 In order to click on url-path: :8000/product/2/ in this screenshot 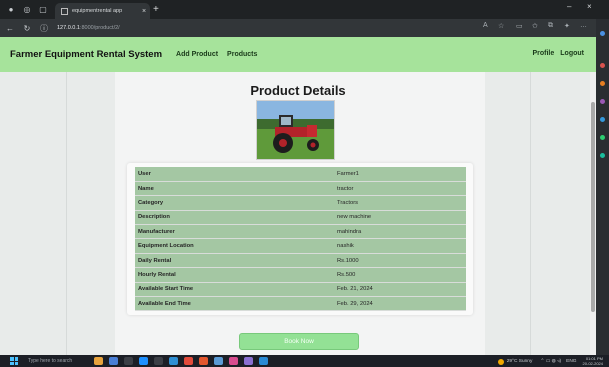, I will do `click(99, 28)`.